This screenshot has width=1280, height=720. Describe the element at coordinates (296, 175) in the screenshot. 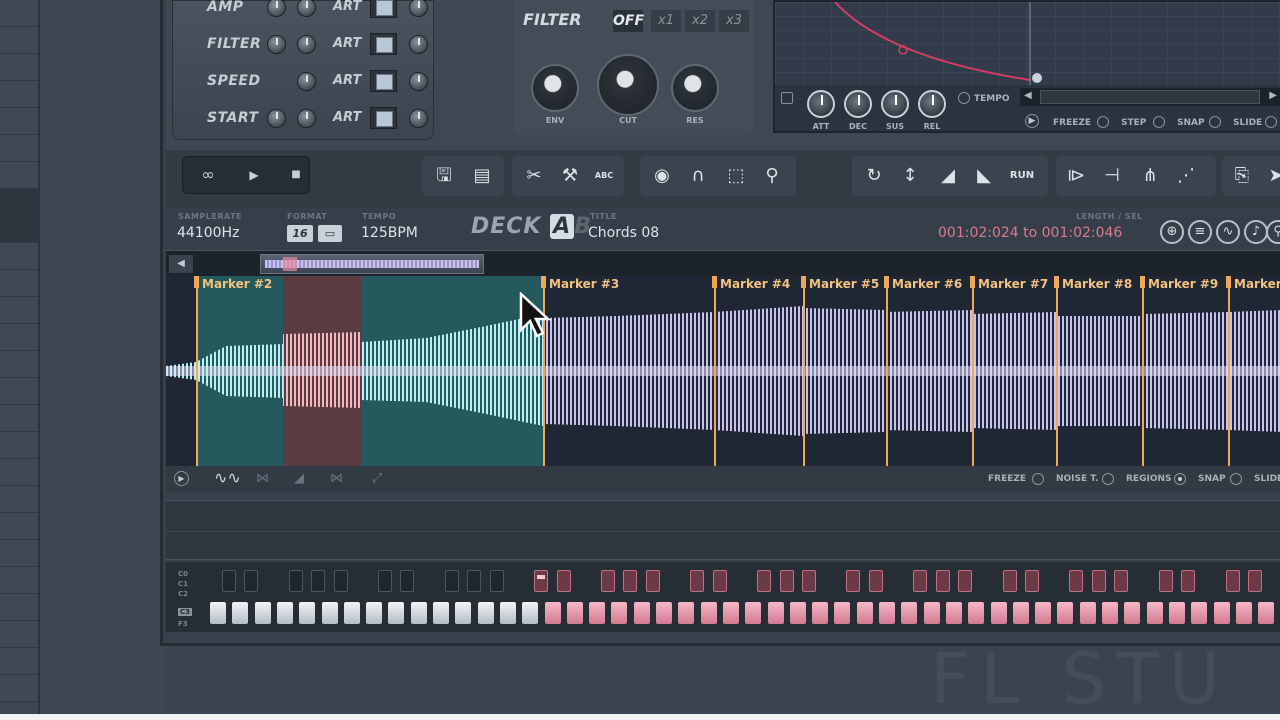

I see `stop-icon: ■` at that location.